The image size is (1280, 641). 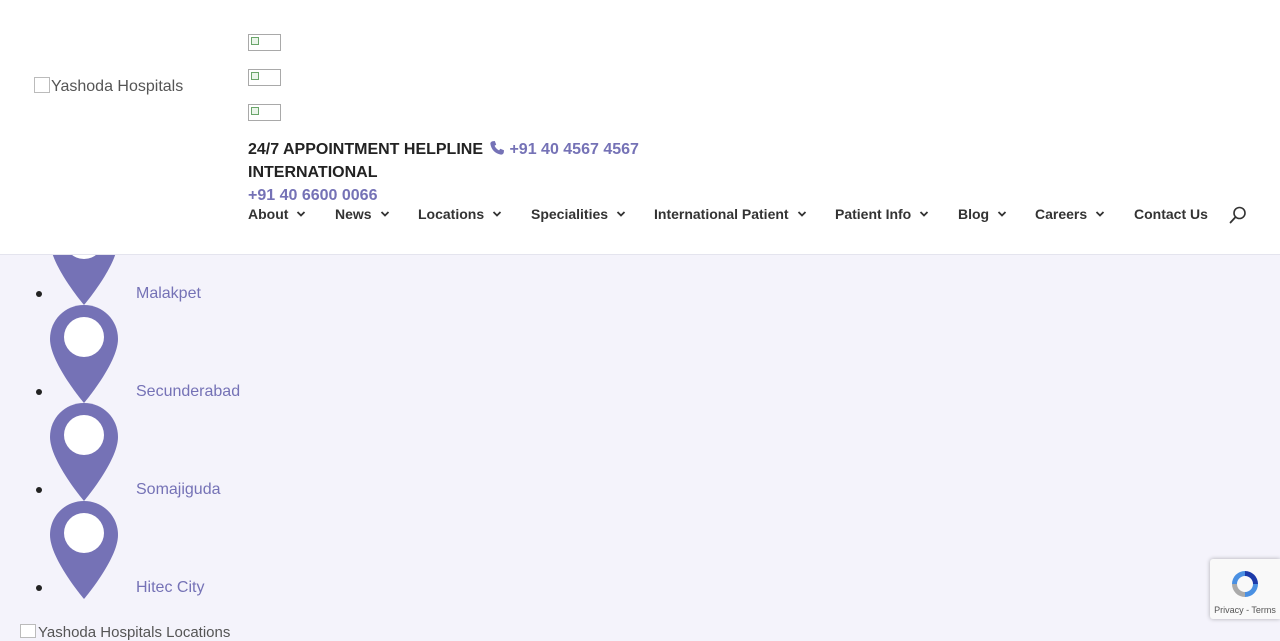 What do you see at coordinates (313, 172) in the screenshot?
I see `international-label: INTERNATIONAL` at bounding box center [313, 172].